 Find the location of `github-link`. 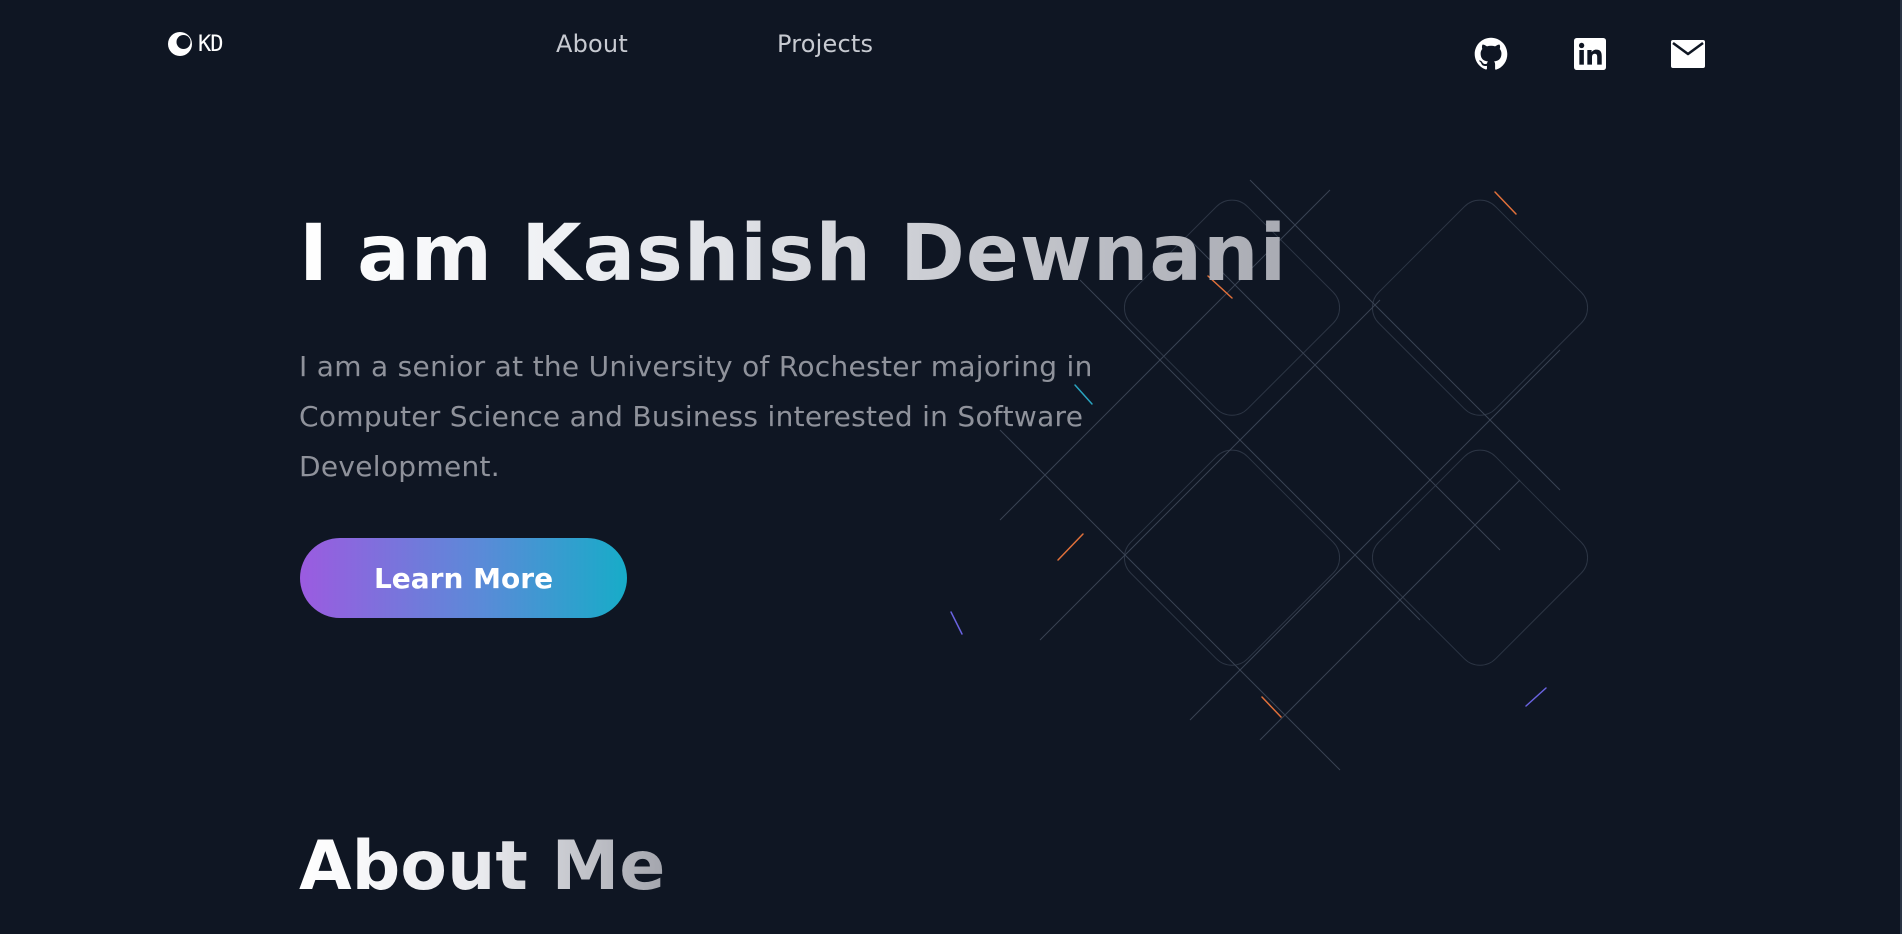

github-link is located at coordinates (1491, 54).